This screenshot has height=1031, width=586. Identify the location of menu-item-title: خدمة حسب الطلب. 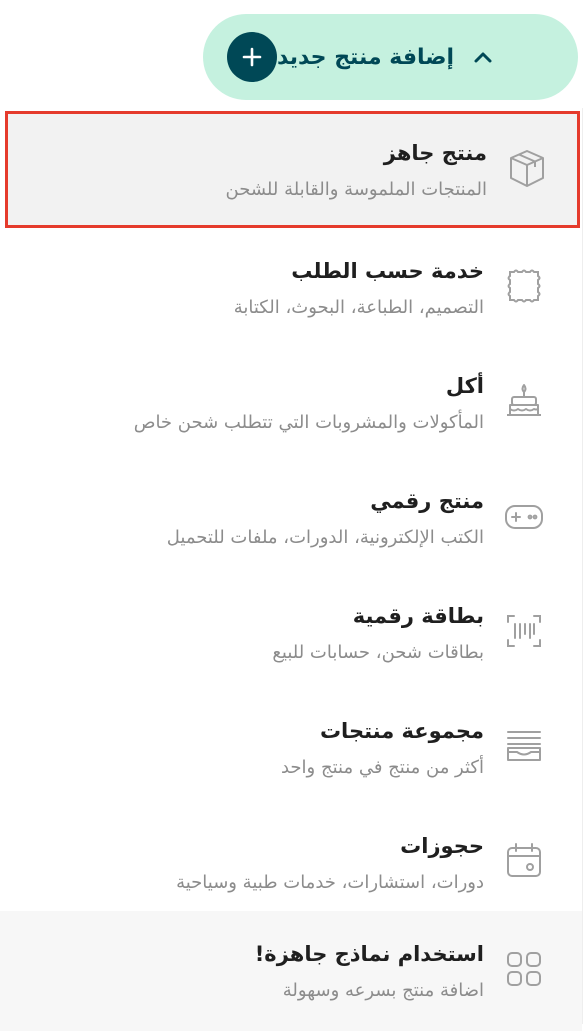
(387, 271).